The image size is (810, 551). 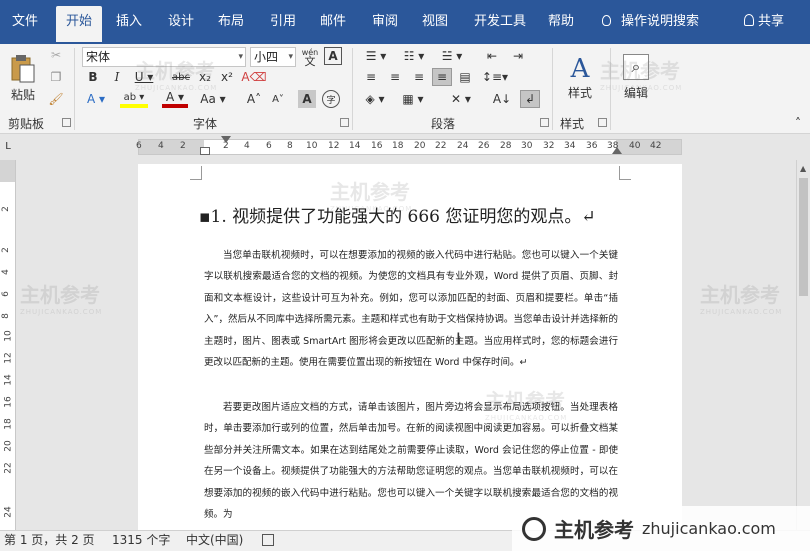 I want to click on tab-file: 文件, so click(x=25, y=24).